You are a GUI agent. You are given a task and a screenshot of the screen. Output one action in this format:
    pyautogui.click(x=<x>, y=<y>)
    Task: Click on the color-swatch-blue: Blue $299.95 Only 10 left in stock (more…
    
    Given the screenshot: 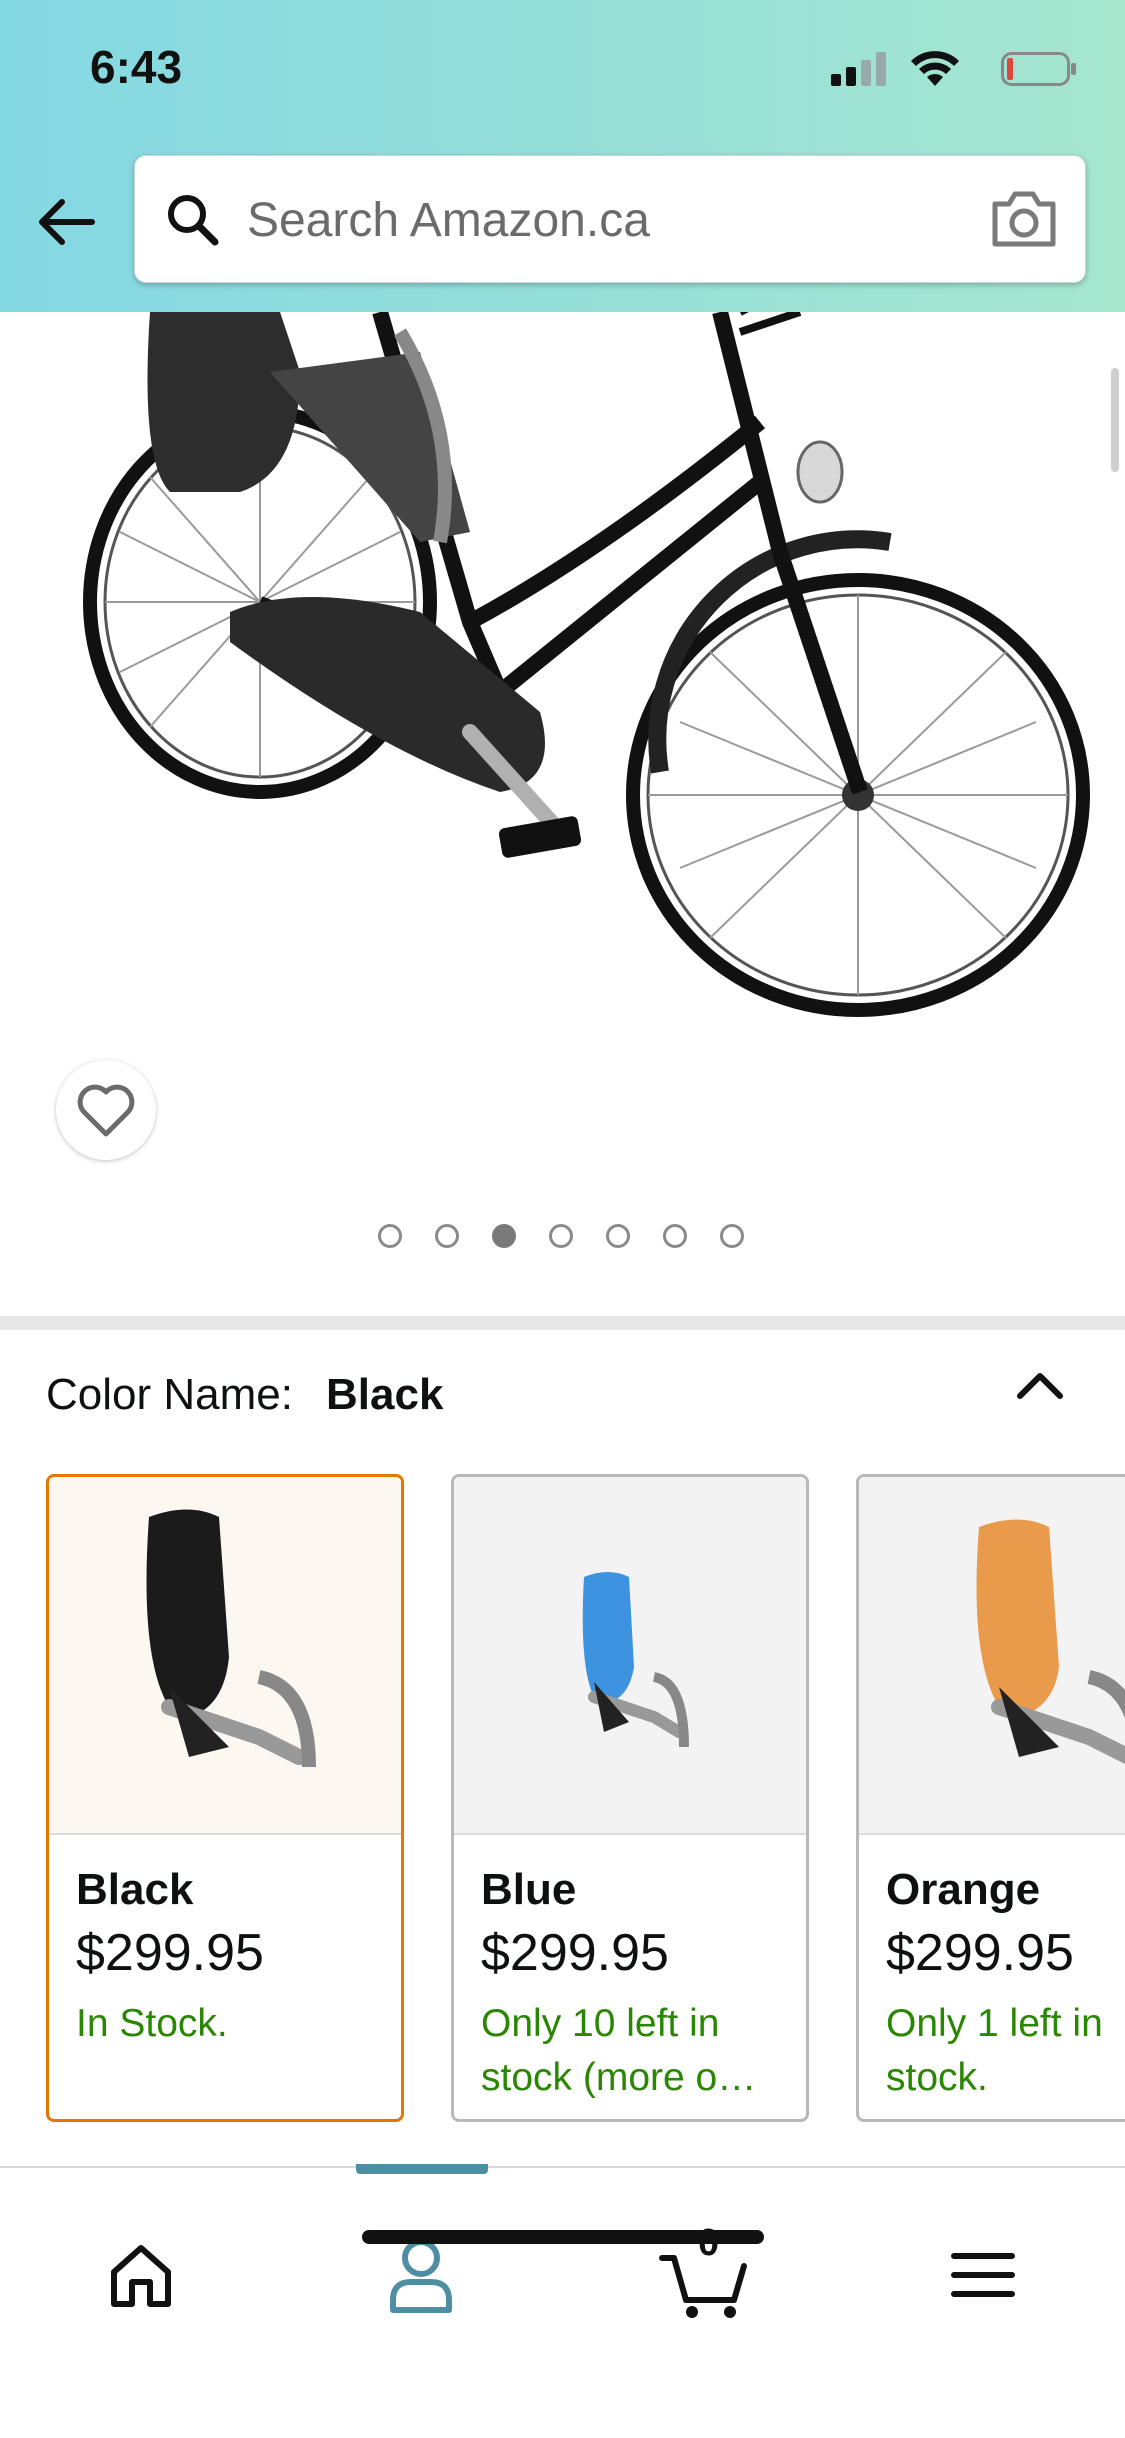 What is the action you would take?
    pyautogui.click(x=630, y=1798)
    